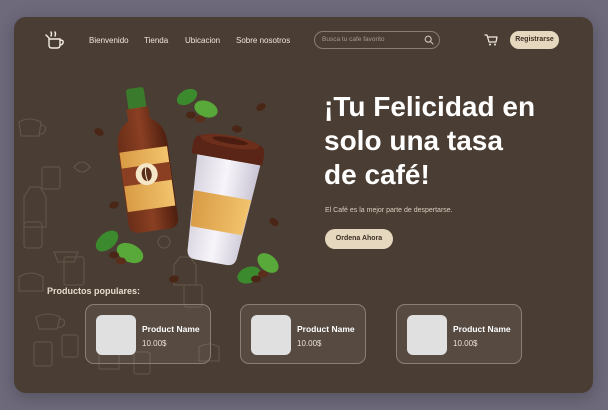 This screenshot has width=608, height=410. What do you see at coordinates (186, 185) in the screenshot?
I see `coffee-products-illustration` at bounding box center [186, 185].